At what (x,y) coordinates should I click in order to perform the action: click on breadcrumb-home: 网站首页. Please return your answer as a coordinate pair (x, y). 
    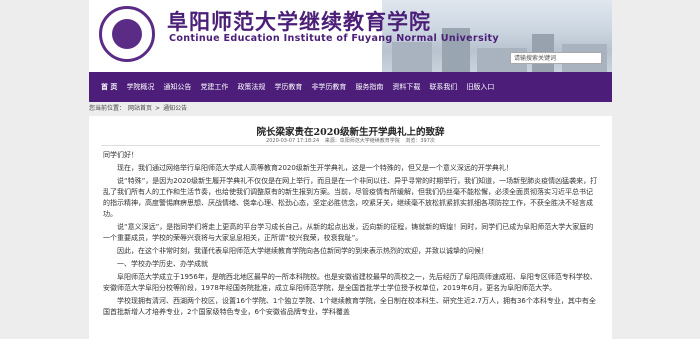
    Looking at the image, I should click on (140, 108).